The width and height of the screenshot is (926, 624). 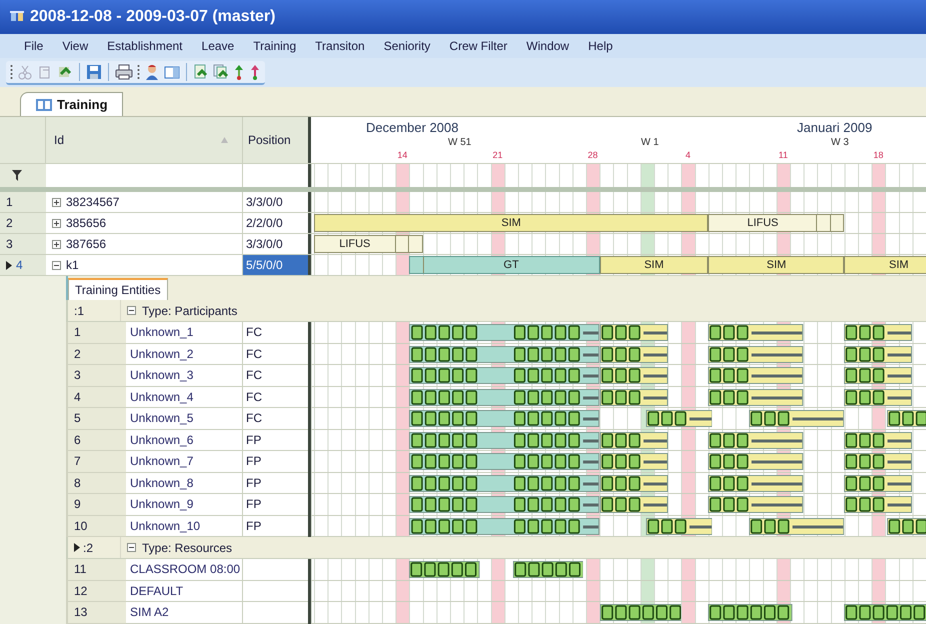 What do you see at coordinates (71, 104) in the screenshot?
I see `tab: Training` at bounding box center [71, 104].